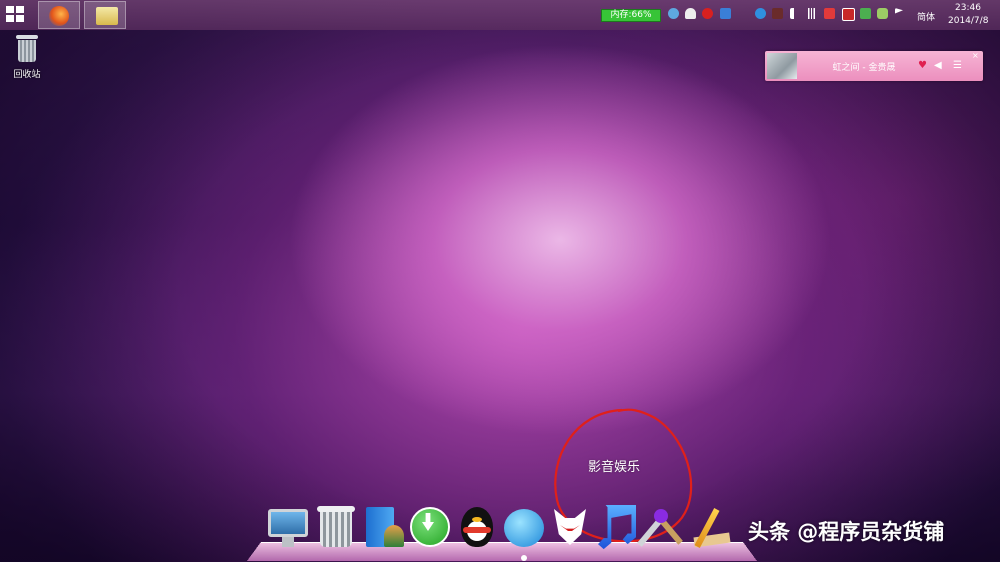  I want to click on dock-running-indicator, so click(524, 558).